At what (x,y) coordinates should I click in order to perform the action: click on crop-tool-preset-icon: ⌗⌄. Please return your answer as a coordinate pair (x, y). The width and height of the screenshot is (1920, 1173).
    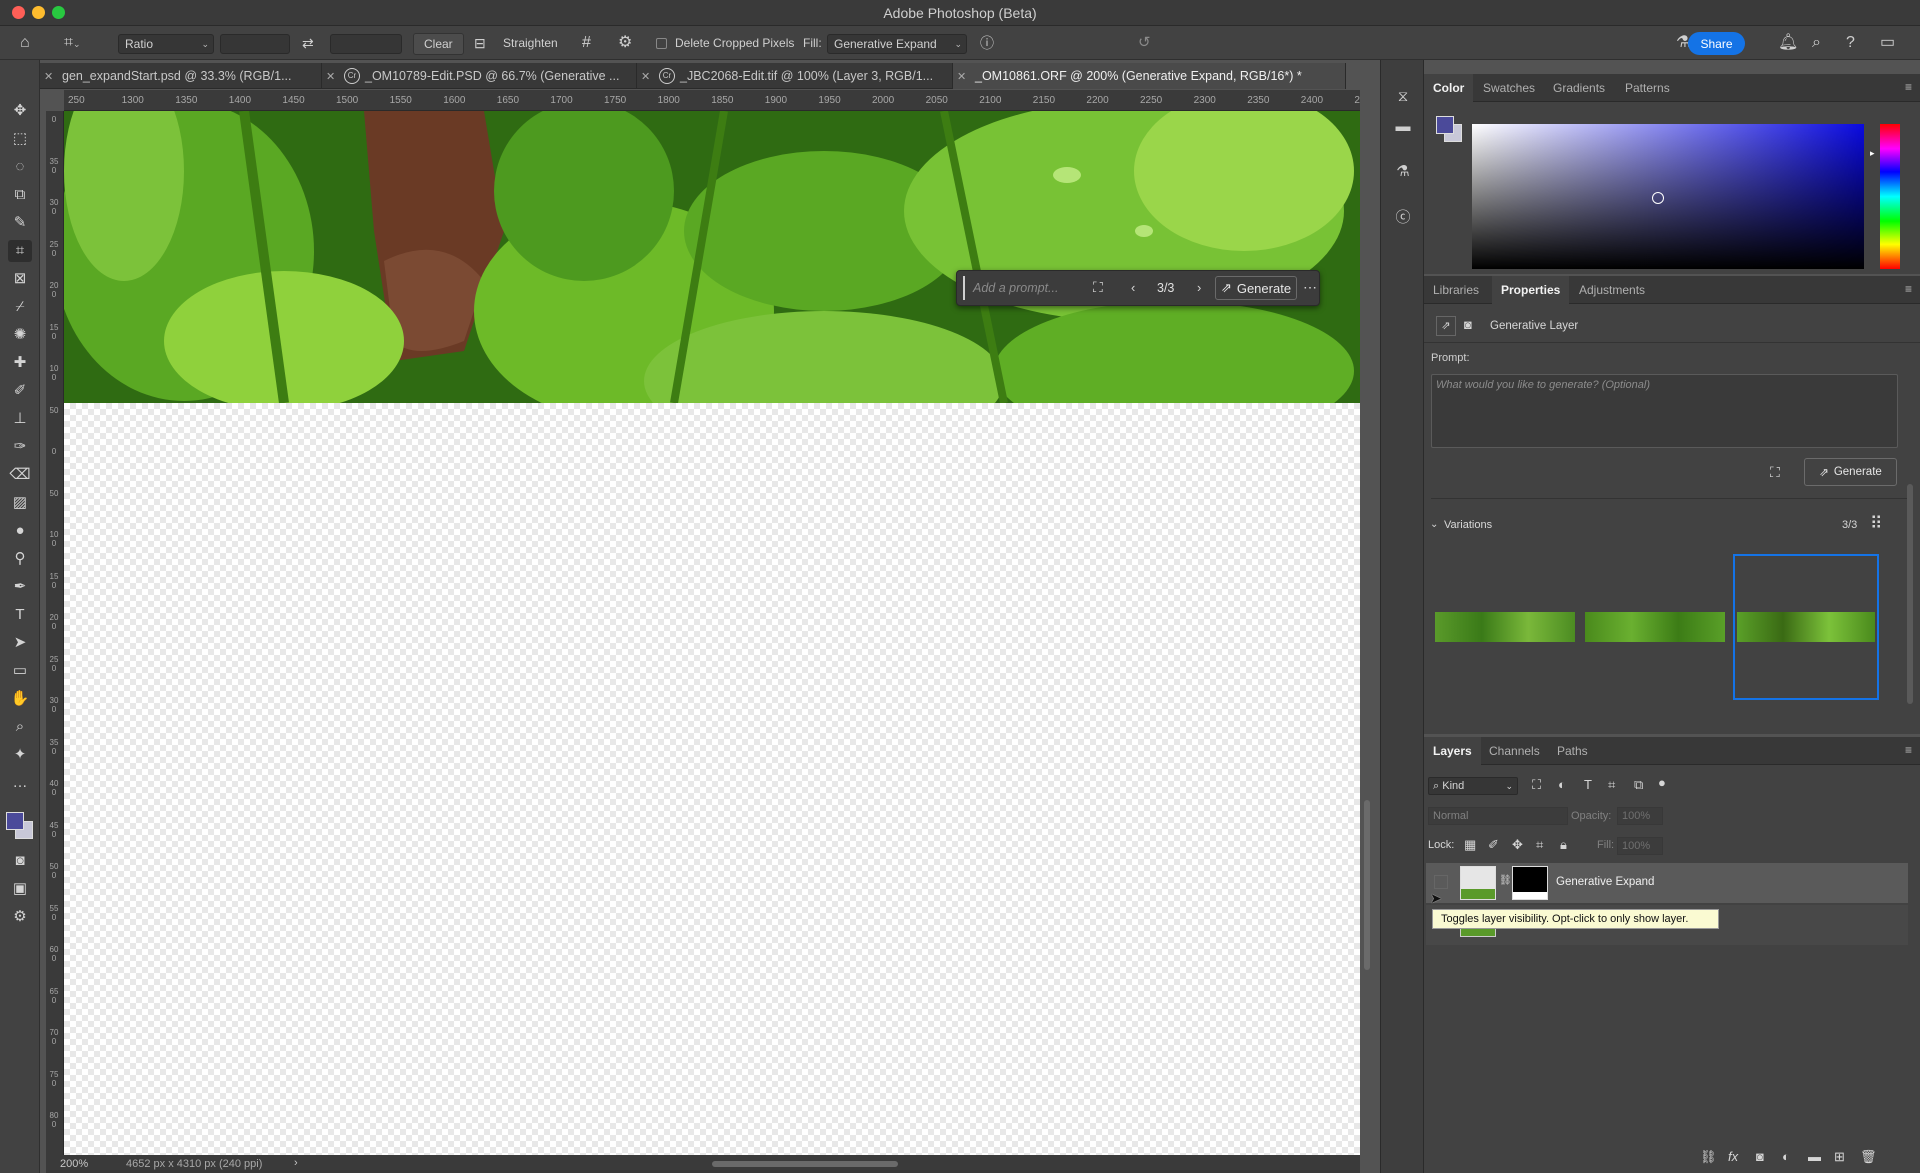
    Looking at the image, I should click on (72, 43).